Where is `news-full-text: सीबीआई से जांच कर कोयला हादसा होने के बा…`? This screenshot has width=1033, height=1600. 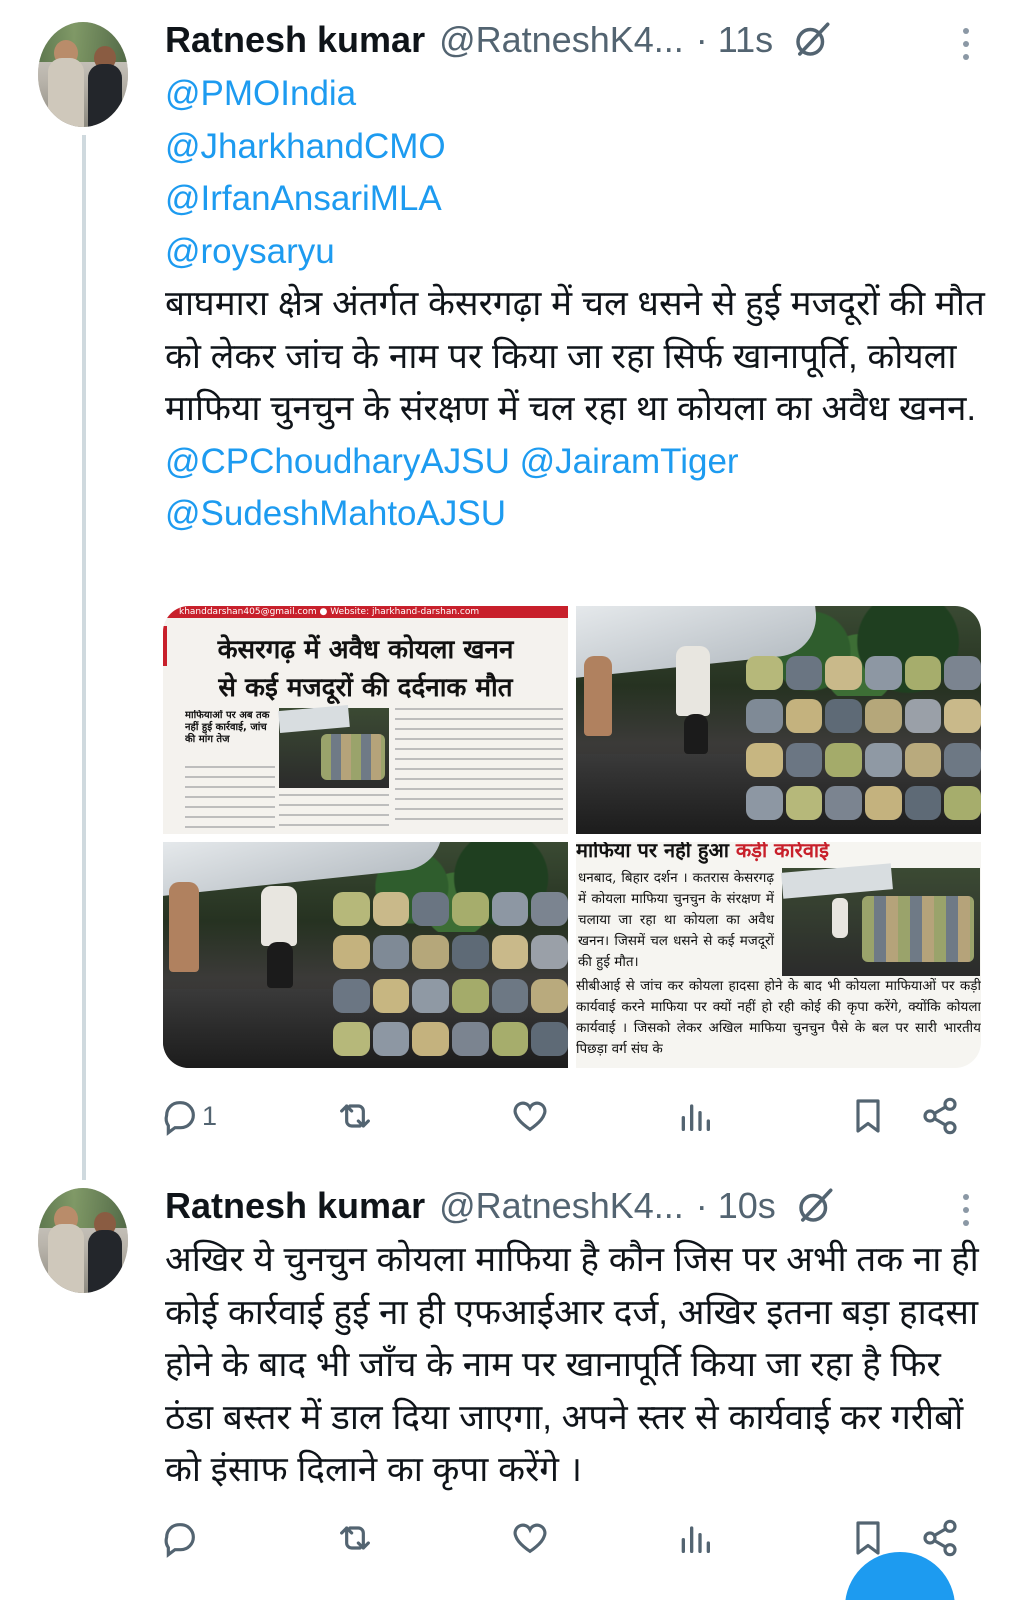 news-full-text: सीबीआई से जांच कर कोयला हादसा होने के बा… is located at coordinates (778, 1017).